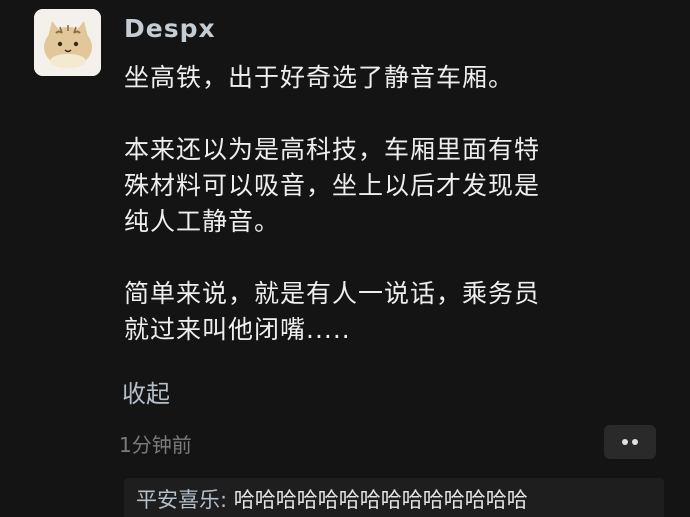 The width and height of the screenshot is (690, 517). Describe the element at coordinates (380, 500) in the screenshot. I see `reply-text: 哈哈哈哈哈哈哈哈哈哈哈哈哈哈` at that location.